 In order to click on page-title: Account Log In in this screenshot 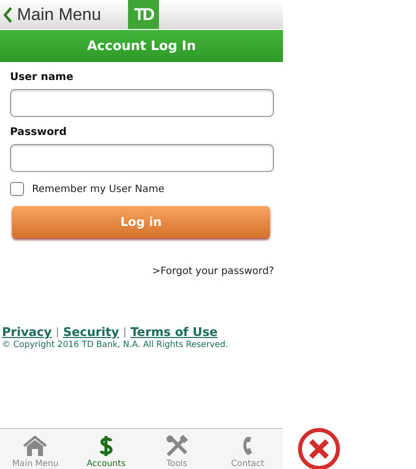, I will do `click(141, 46)`.